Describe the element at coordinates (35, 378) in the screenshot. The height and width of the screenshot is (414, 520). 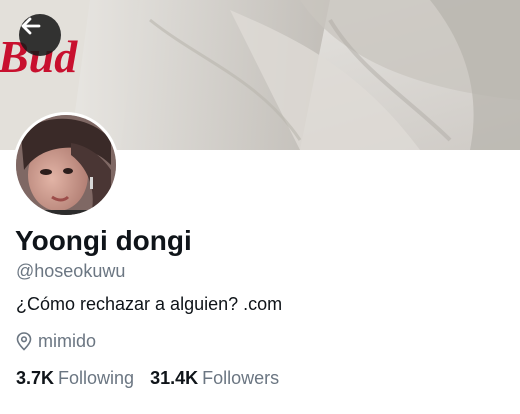
I see `following-count: 3.7K` at that location.